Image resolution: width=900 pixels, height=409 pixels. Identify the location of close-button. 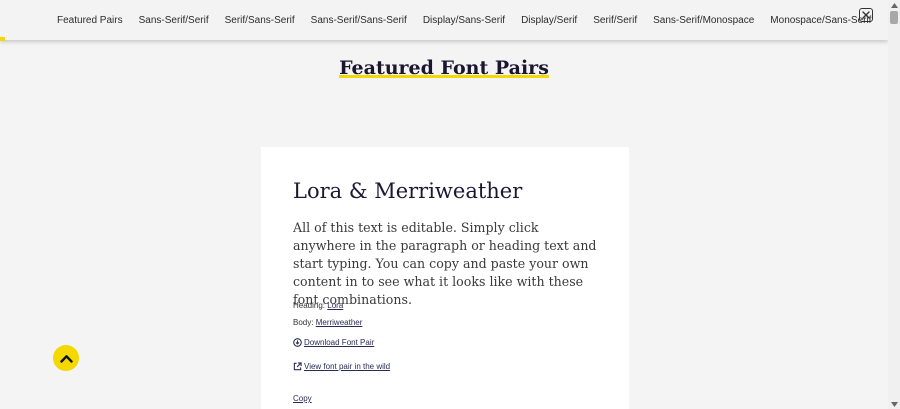
(866, 15).